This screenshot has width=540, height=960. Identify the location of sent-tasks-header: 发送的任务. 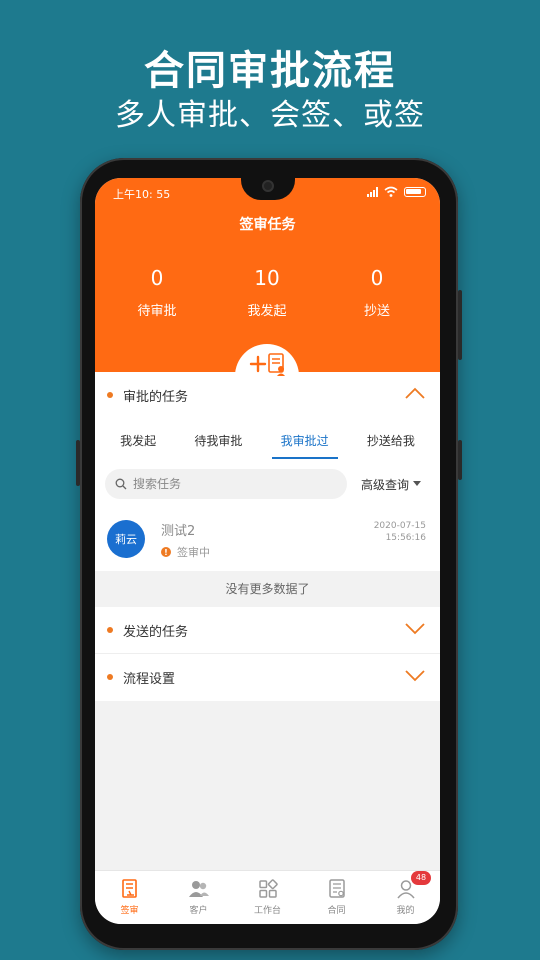
(267, 630).